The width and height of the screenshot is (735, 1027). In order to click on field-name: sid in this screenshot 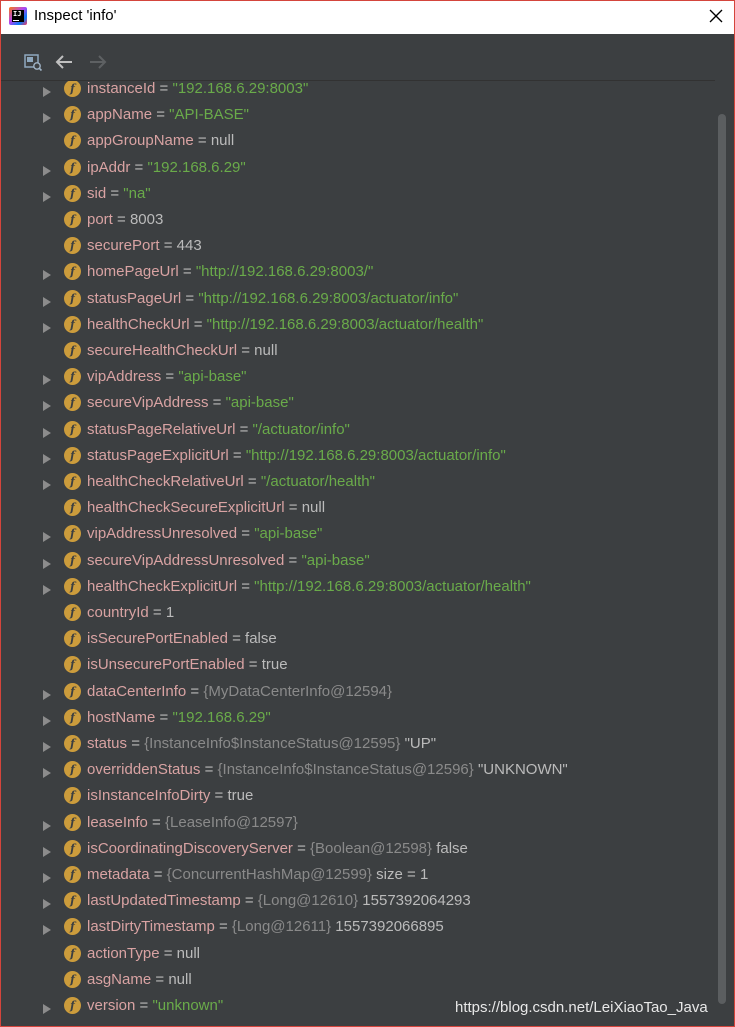, I will do `click(97, 193)`.